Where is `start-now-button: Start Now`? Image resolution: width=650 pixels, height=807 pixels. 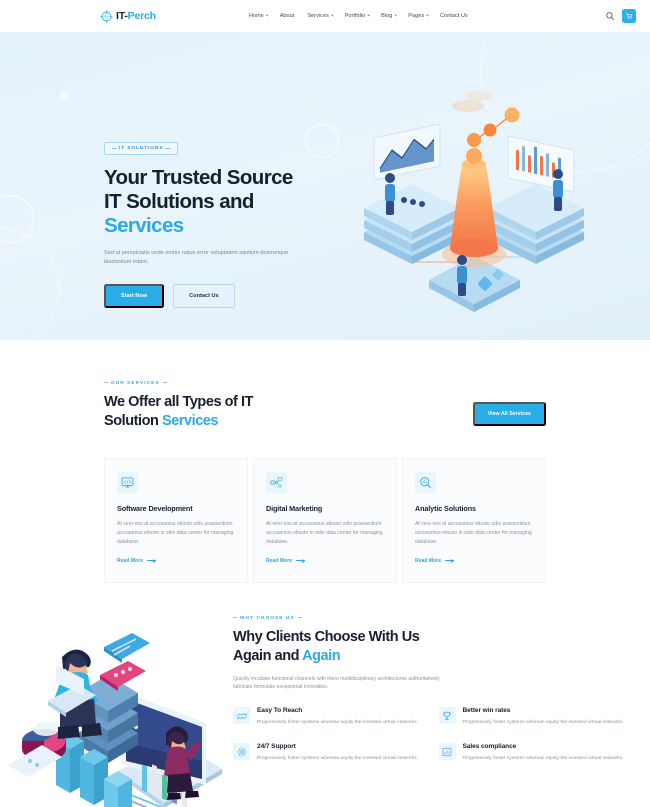 start-now-button: Start Now is located at coordinates (134, 296).